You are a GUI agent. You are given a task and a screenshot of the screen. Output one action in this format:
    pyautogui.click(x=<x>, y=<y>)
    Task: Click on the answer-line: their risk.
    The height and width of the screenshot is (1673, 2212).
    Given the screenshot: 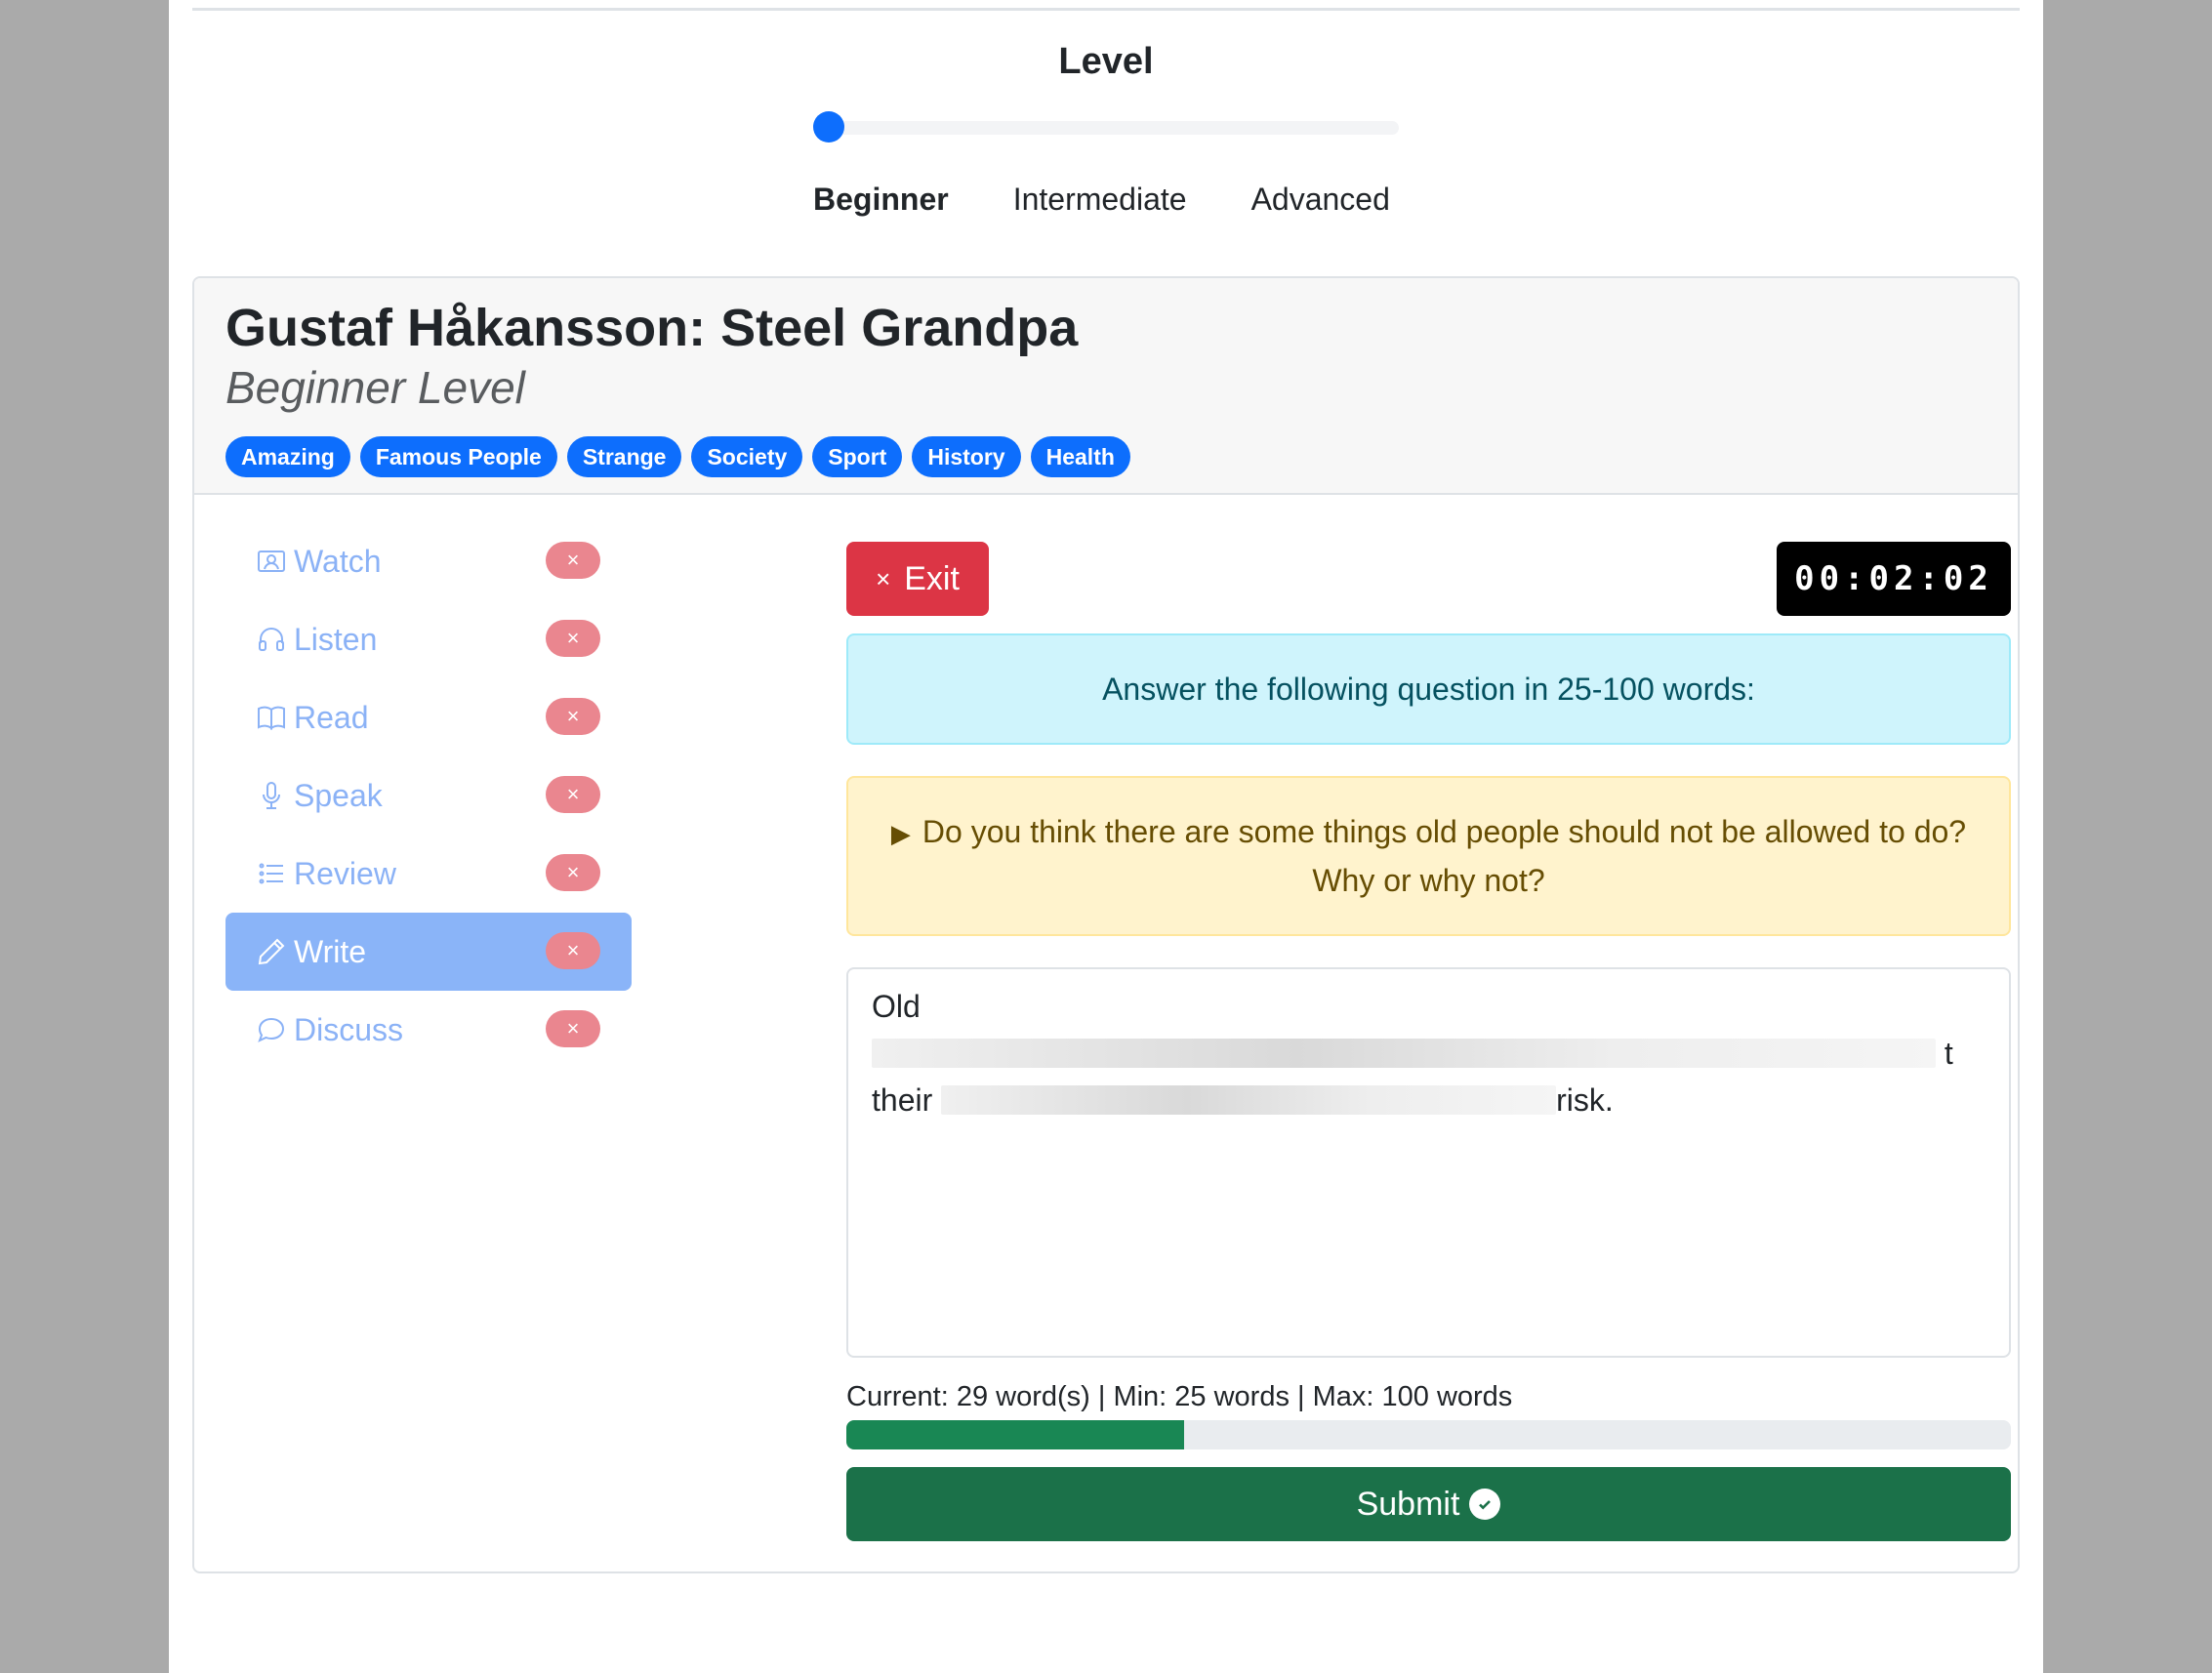 What is the action you would take?
    pyautogui.click(x=1243, y=1100)
    